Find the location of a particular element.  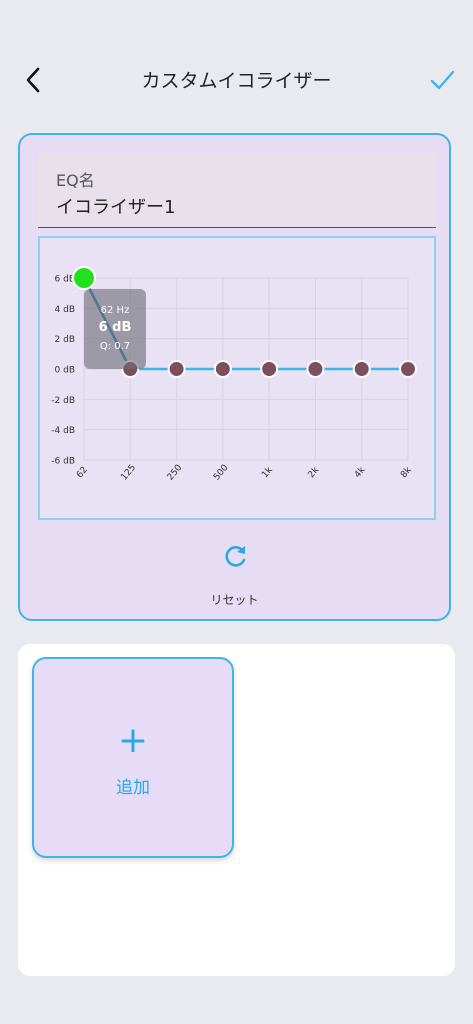

x-tick-label: 500 is located at coordinates (221, 473).